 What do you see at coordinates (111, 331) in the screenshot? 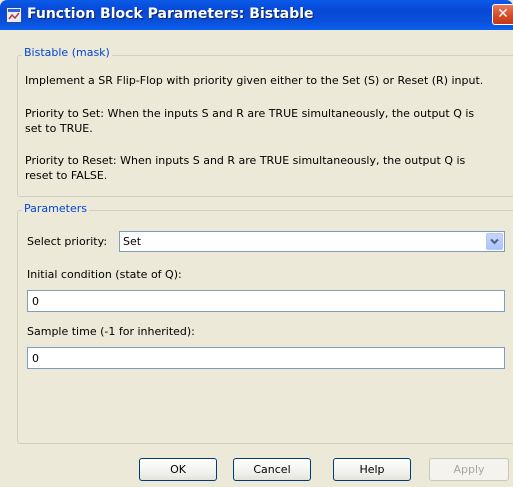
I see `sample-time-label: Sample time (-1 for inherited):` at bounding box center [111, 331].